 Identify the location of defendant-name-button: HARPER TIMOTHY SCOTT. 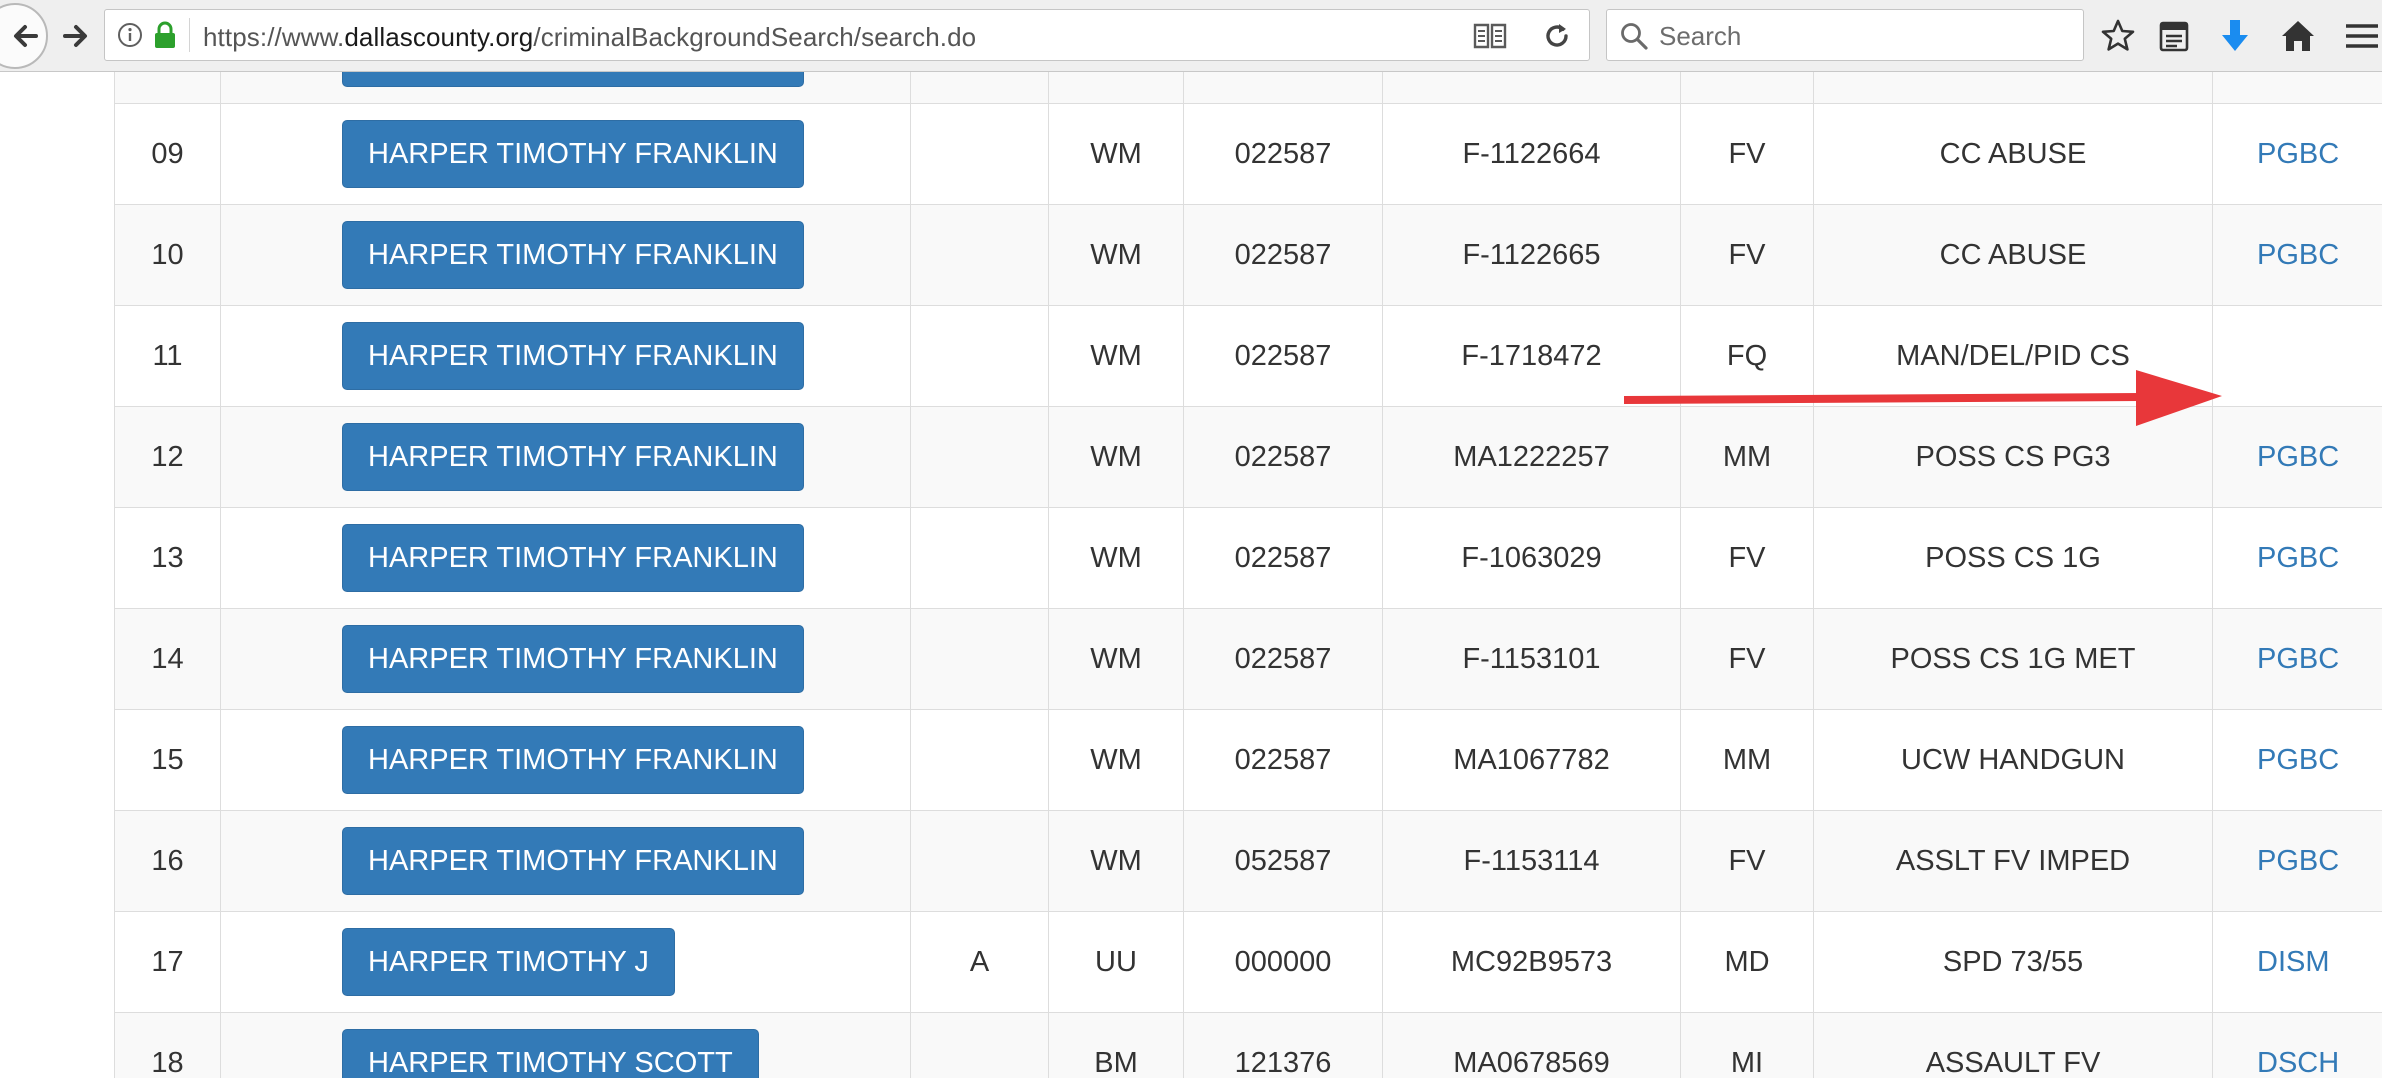
(550, 1053).